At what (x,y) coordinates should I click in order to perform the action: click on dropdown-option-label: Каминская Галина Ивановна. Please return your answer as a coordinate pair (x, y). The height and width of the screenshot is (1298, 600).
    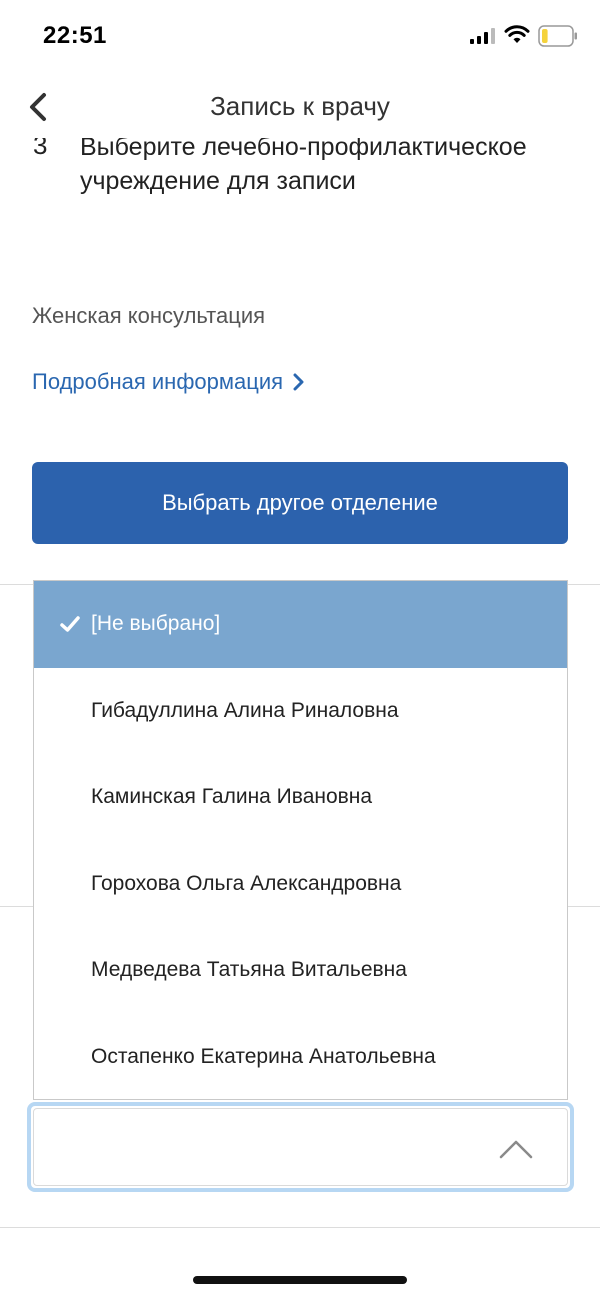
    Looking at the image, I should click on (232, 797).